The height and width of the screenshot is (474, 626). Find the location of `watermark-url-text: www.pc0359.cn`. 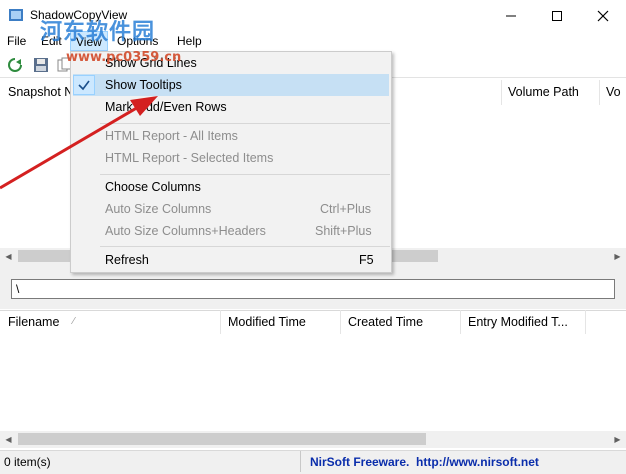

watermark-url-text: www.pc0359.cn is located at coordinates (124, 57).